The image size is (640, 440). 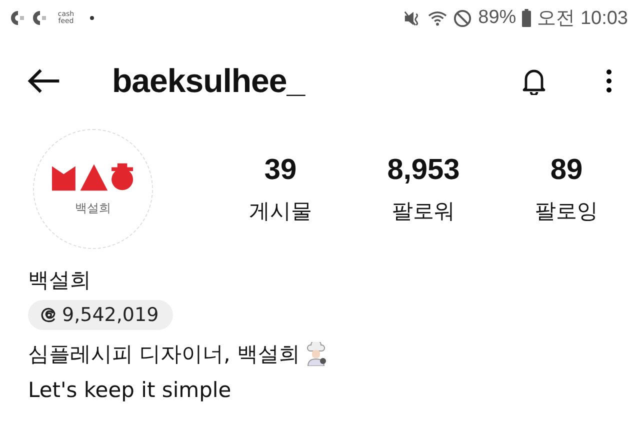 What do you see at coordinates (164, 354) in the screenshot?
I see `bio-text: 심플레시피 디자이너, 백설희` at bounding box center [164, 354].